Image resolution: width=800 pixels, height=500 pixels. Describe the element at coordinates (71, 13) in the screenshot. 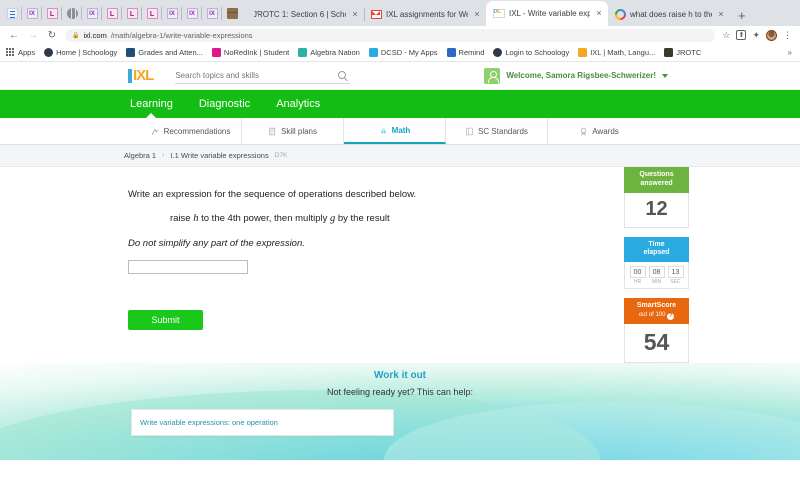

I see `globe-pinned-tab` at that location.